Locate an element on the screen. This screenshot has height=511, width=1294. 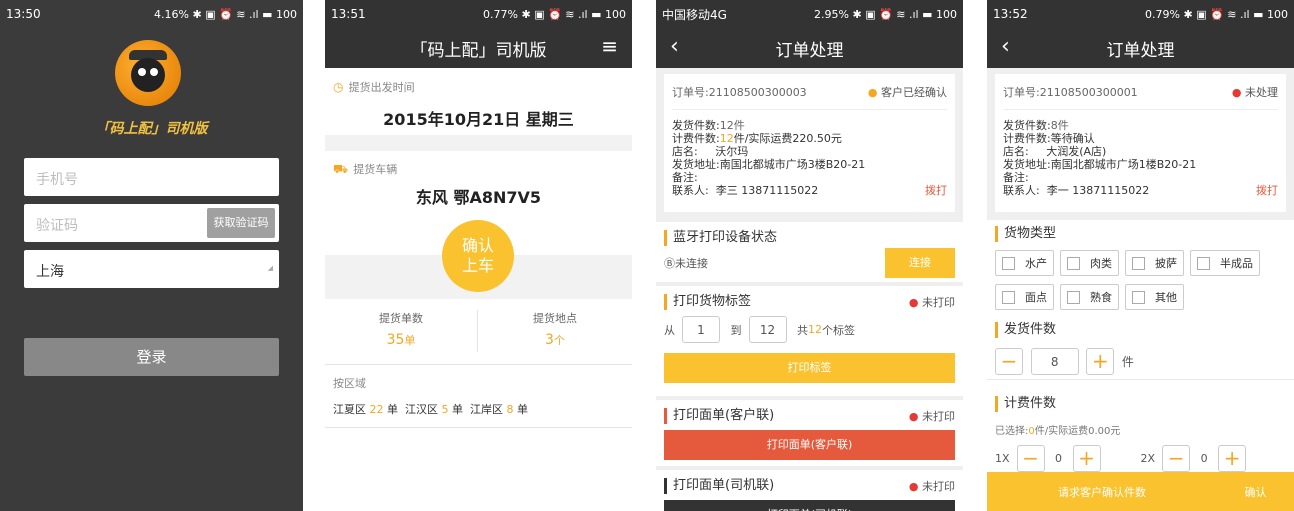
customer-slip-section: 打印面单(客户联) ● 未打印 打印面单(客户联) is located at coordinates (809, 433).